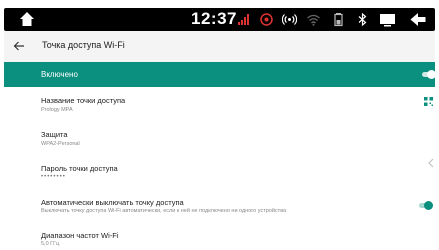 The width and height of the screenshot is (439, 250). Describe the element at coordinates (313, 20) in the screenshot. I see `wifi-icon` at that location.